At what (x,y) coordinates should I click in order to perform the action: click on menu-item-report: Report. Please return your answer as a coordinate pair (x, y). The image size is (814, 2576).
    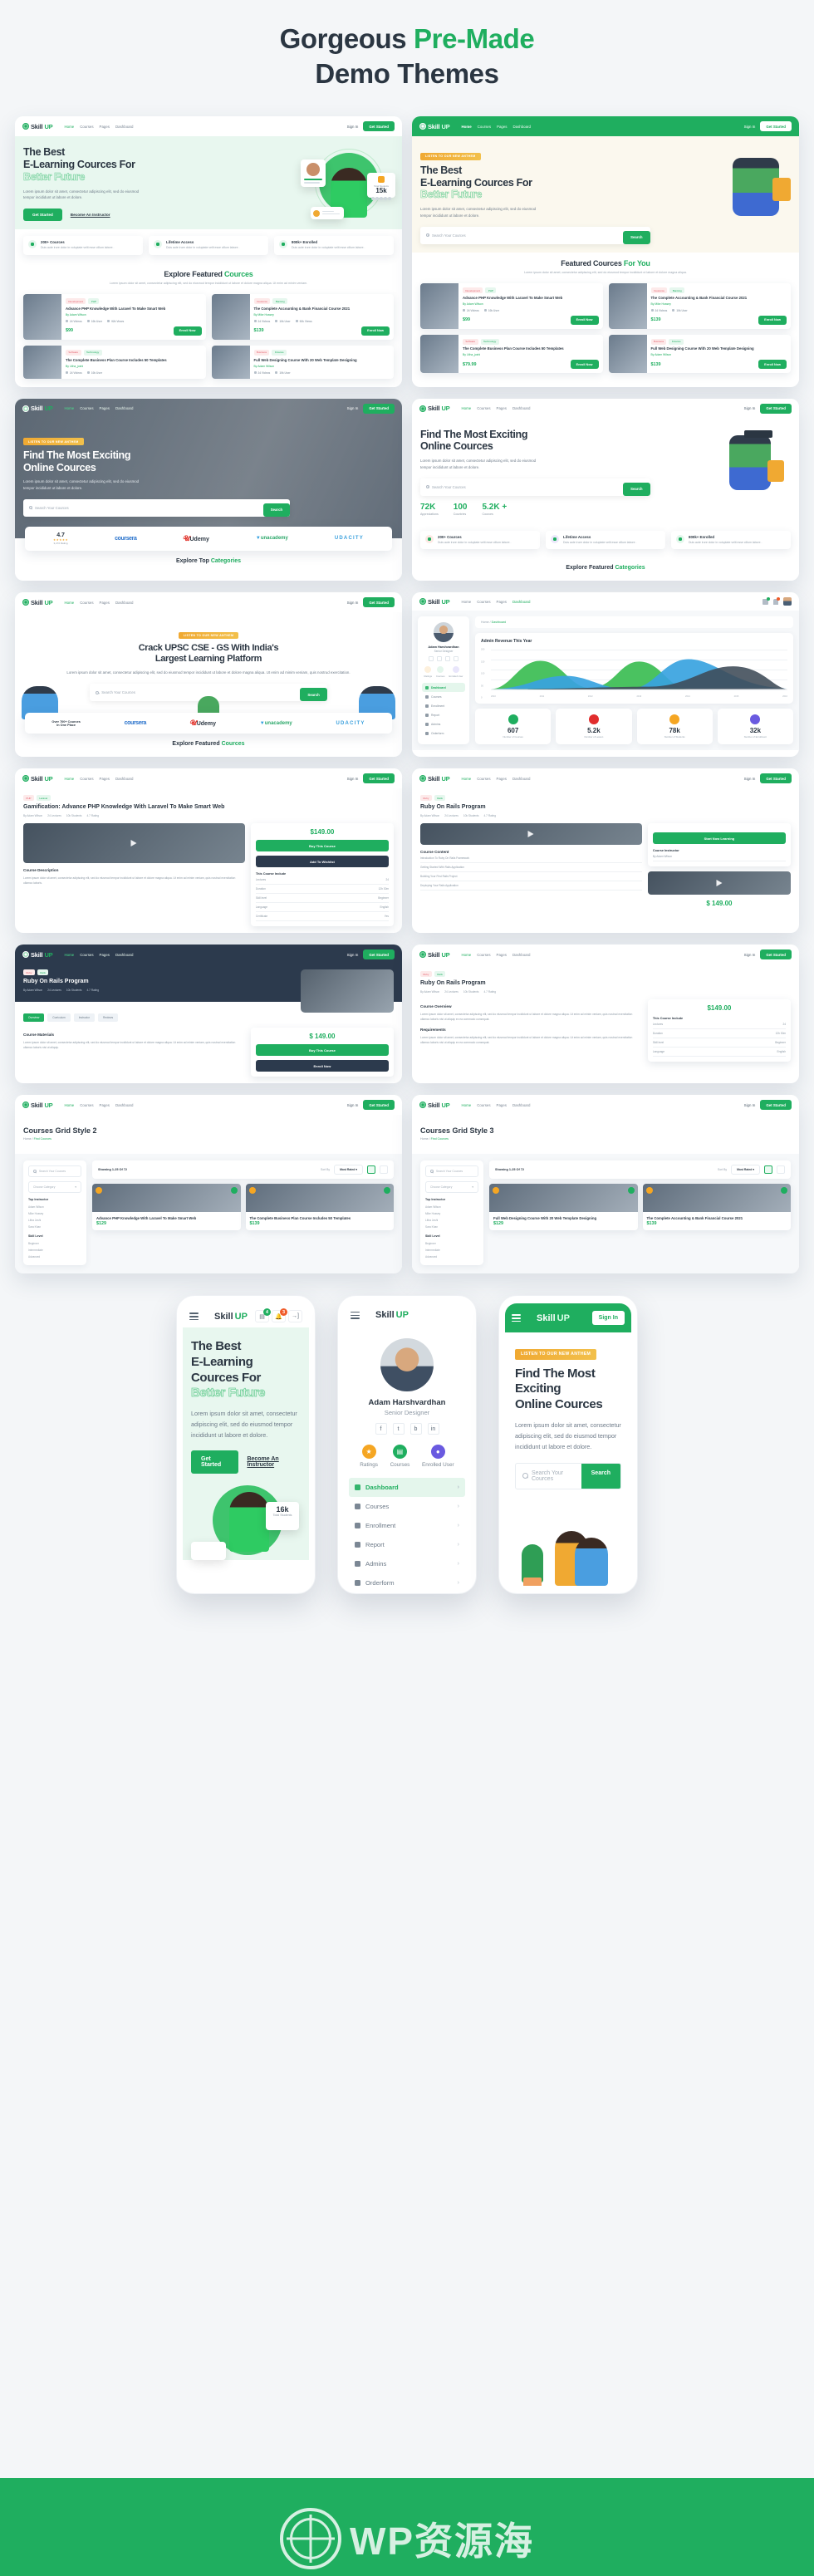
    Looking at the image, I should click on (444, 714).